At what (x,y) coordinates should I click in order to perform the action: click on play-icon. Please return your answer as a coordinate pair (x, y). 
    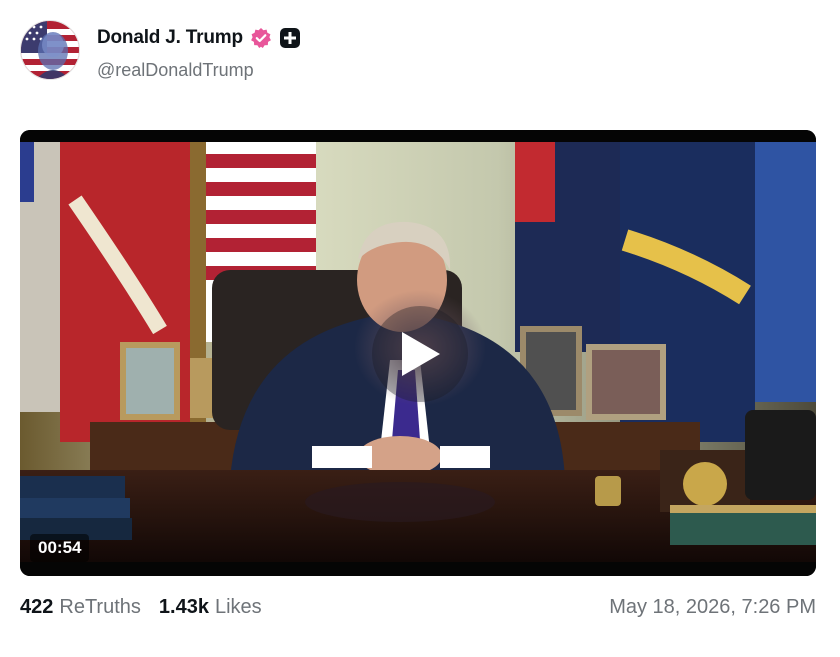
    Looking at the image, I should click on (421, 354).